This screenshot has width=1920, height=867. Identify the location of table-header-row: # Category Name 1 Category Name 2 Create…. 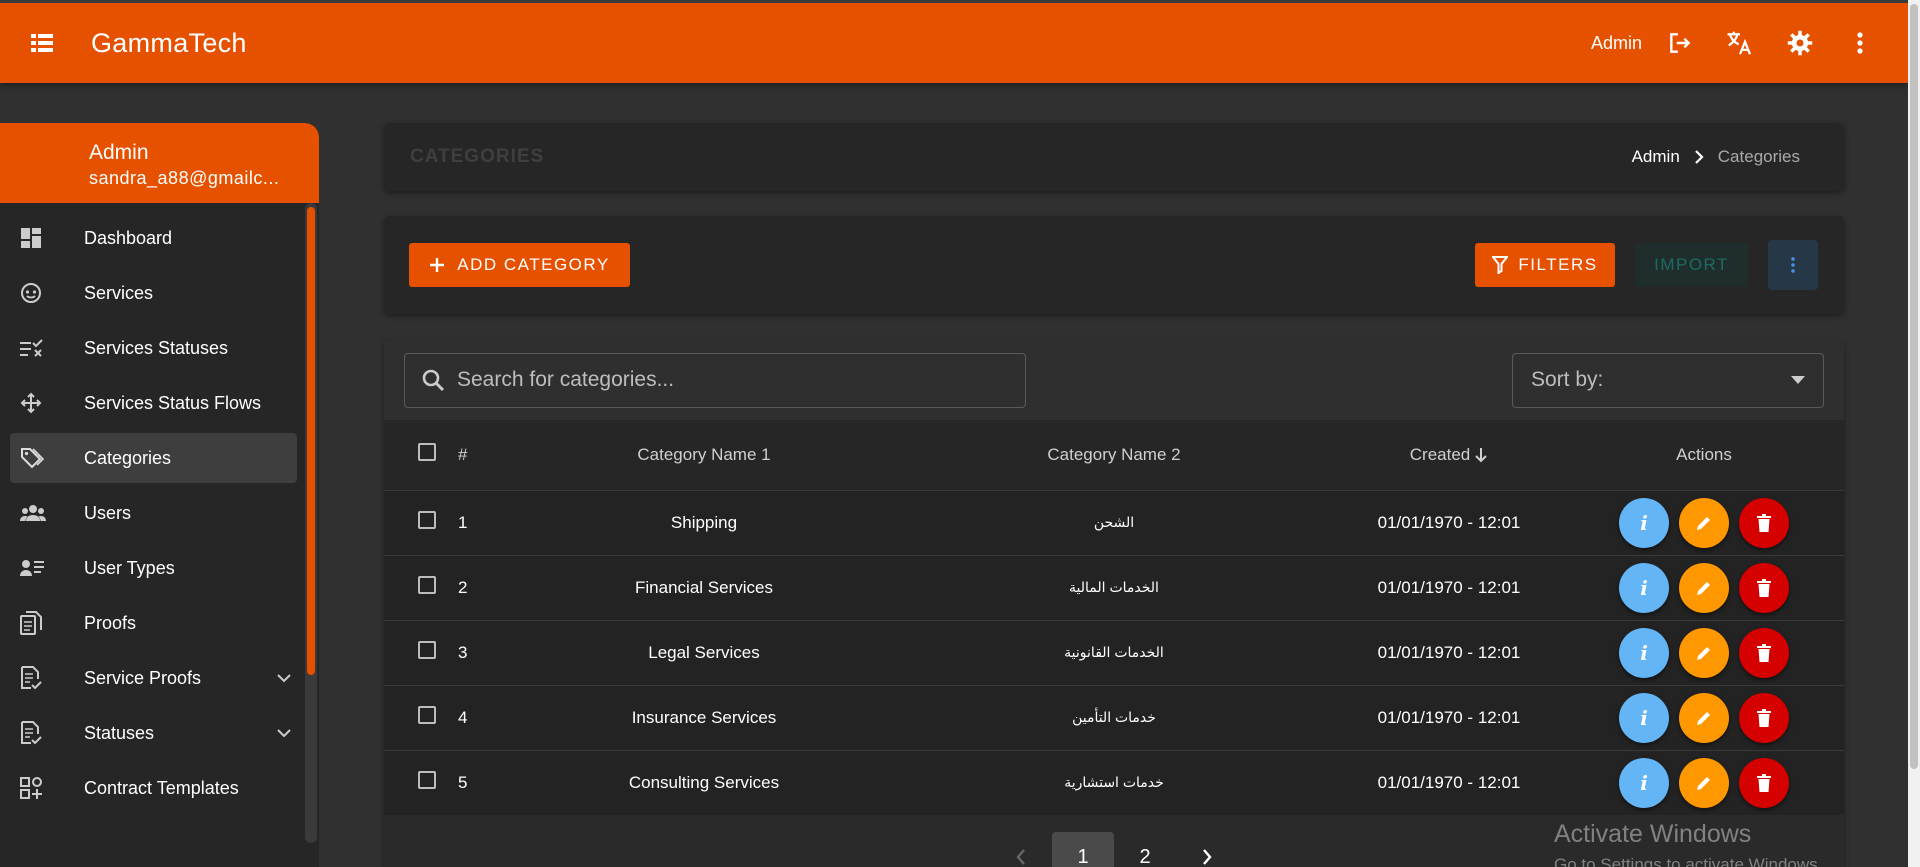
(1114, 455).